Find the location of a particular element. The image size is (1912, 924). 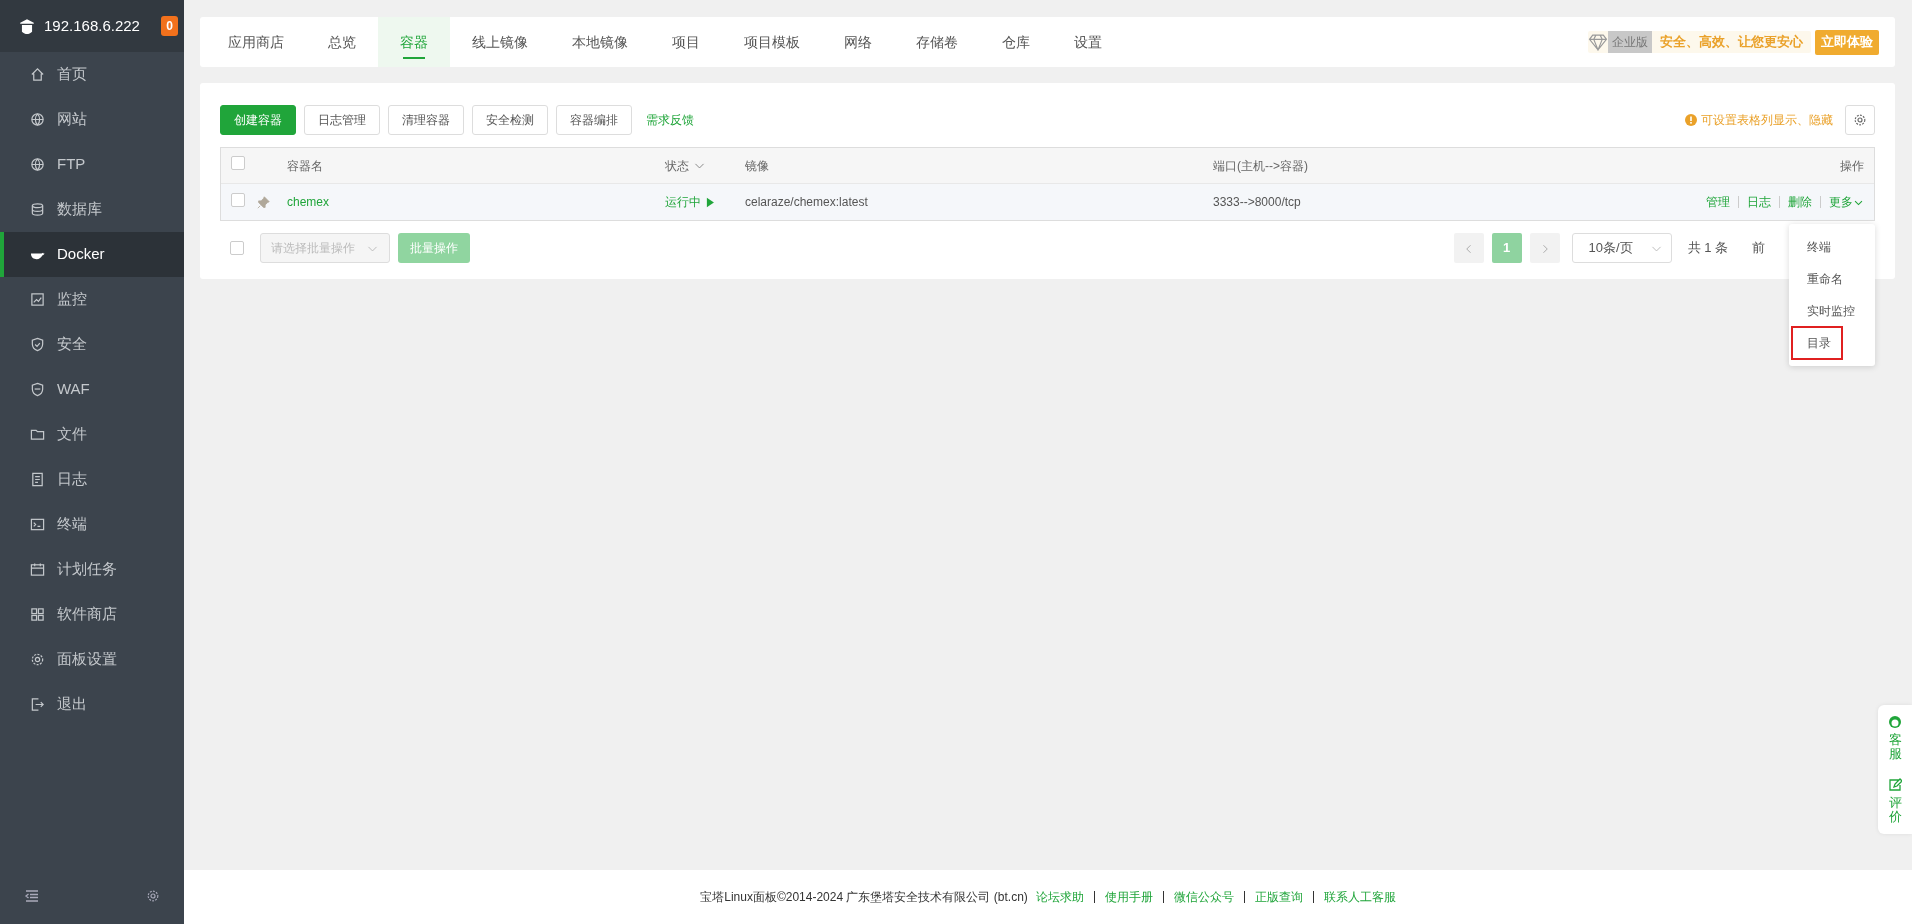

info-icon is located at coordinates (1691, 120).